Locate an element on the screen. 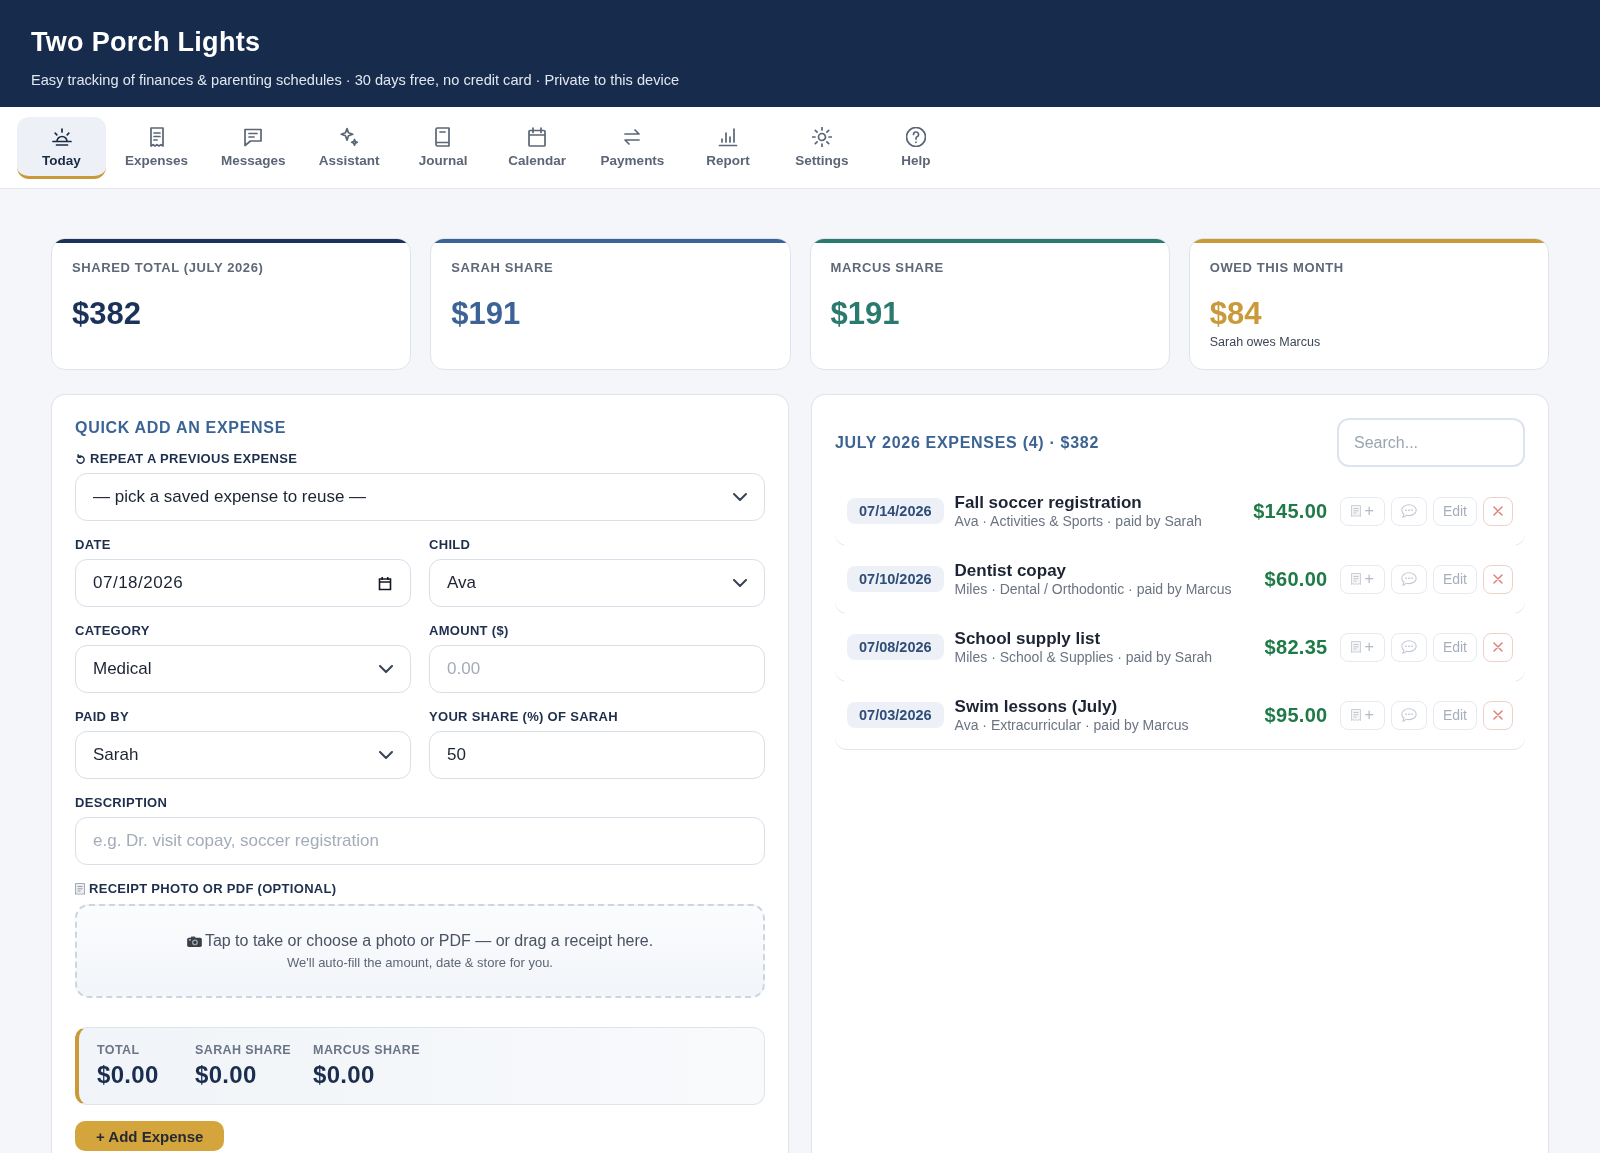 The width and height of the screenshot is (1600, 1153). upload-hint: We'll auto-fill the amount, date & store for you. is located at coordinates (420, 963).